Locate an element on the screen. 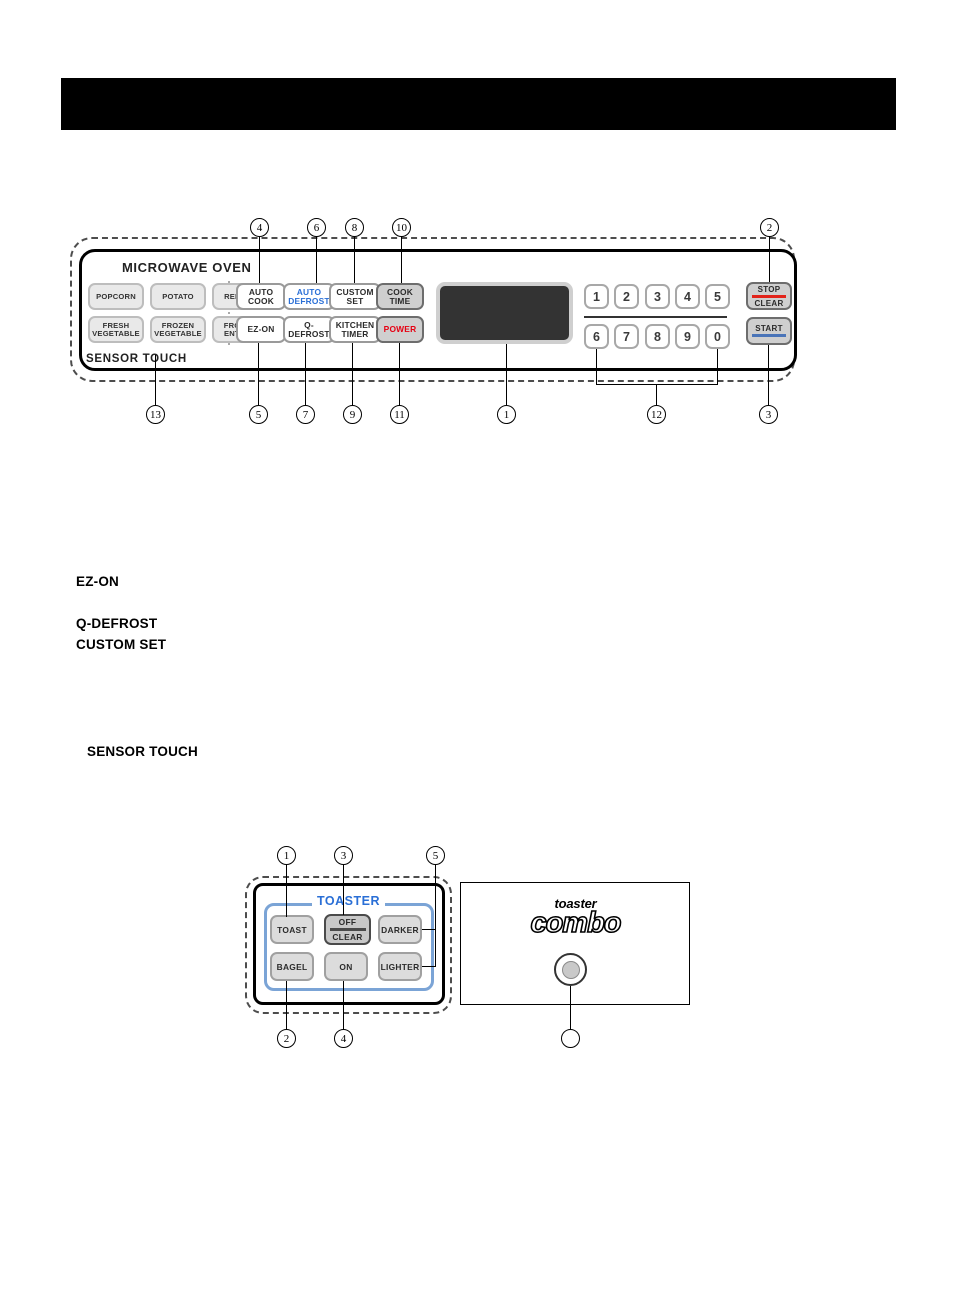  button-ez-on: EZ-ON is located at coordinates (261, 329).